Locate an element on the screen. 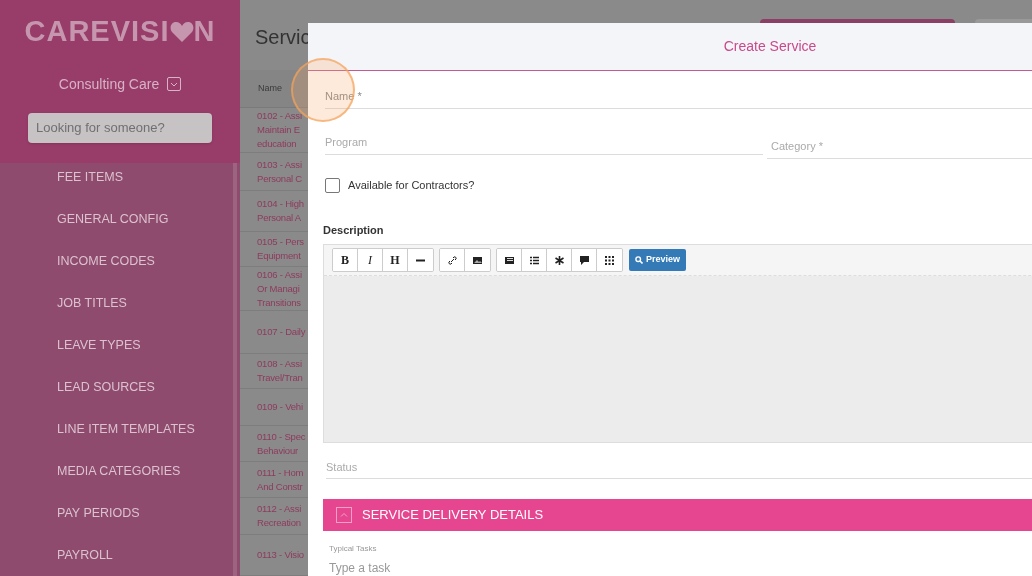 This screenshot has height=576, width=1032. grid-button is located at coordinates (609, 260).